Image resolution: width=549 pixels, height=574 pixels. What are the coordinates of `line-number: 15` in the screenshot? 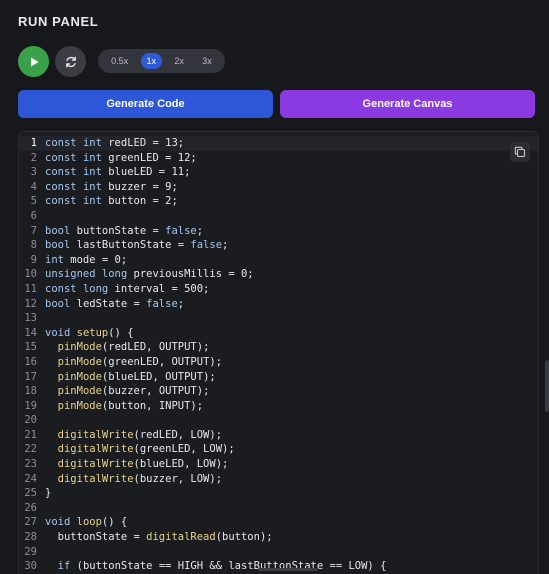 It's located at (30, 347).